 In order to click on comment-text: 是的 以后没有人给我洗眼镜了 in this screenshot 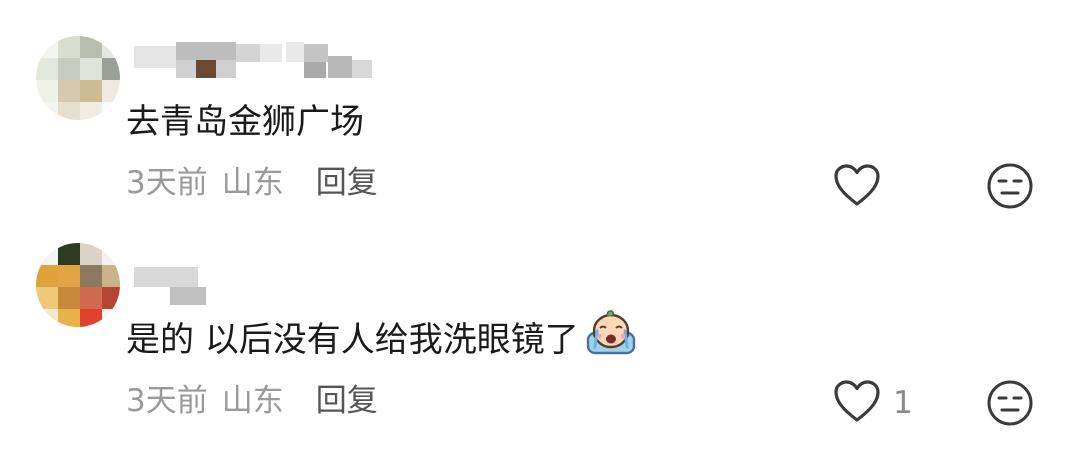, I will do `click(381, 338)`.